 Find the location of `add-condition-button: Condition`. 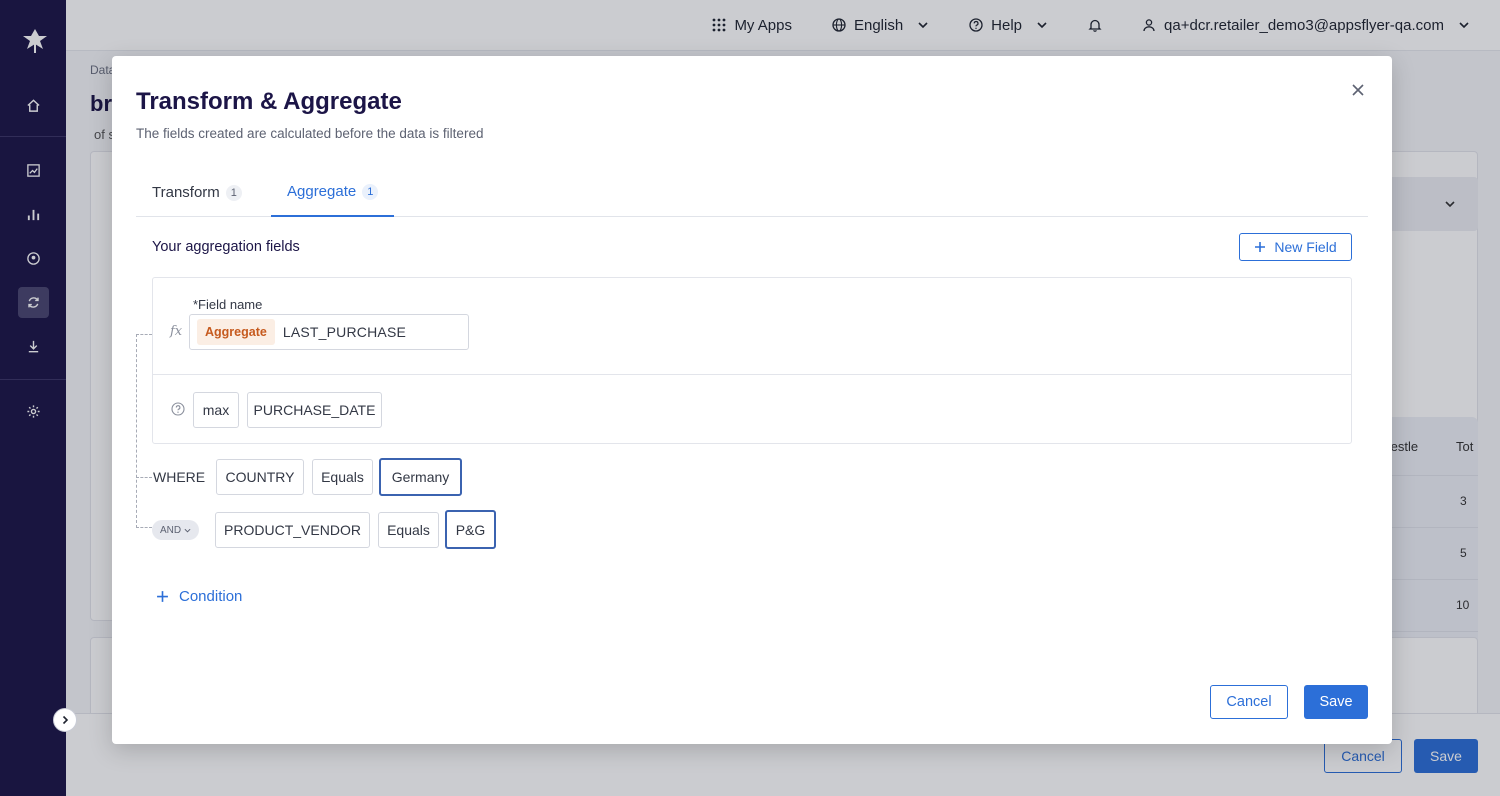

add-condition-button: Condition is located at coordinates (199, 596).